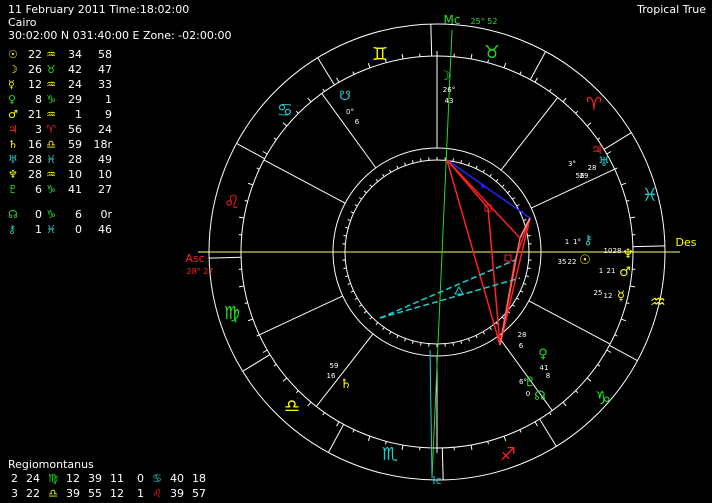 The image size is (712, 503). Describe the element at coordinates (608, 251) in the screenshot. I see `wheel-neptune-deg: 10` at that location.